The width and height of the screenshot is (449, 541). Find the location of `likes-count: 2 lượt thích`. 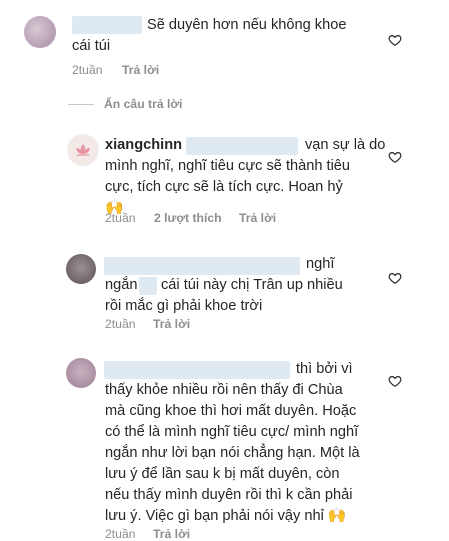

likes-count: 2 lượt thích is located at coordinates (188, 218).